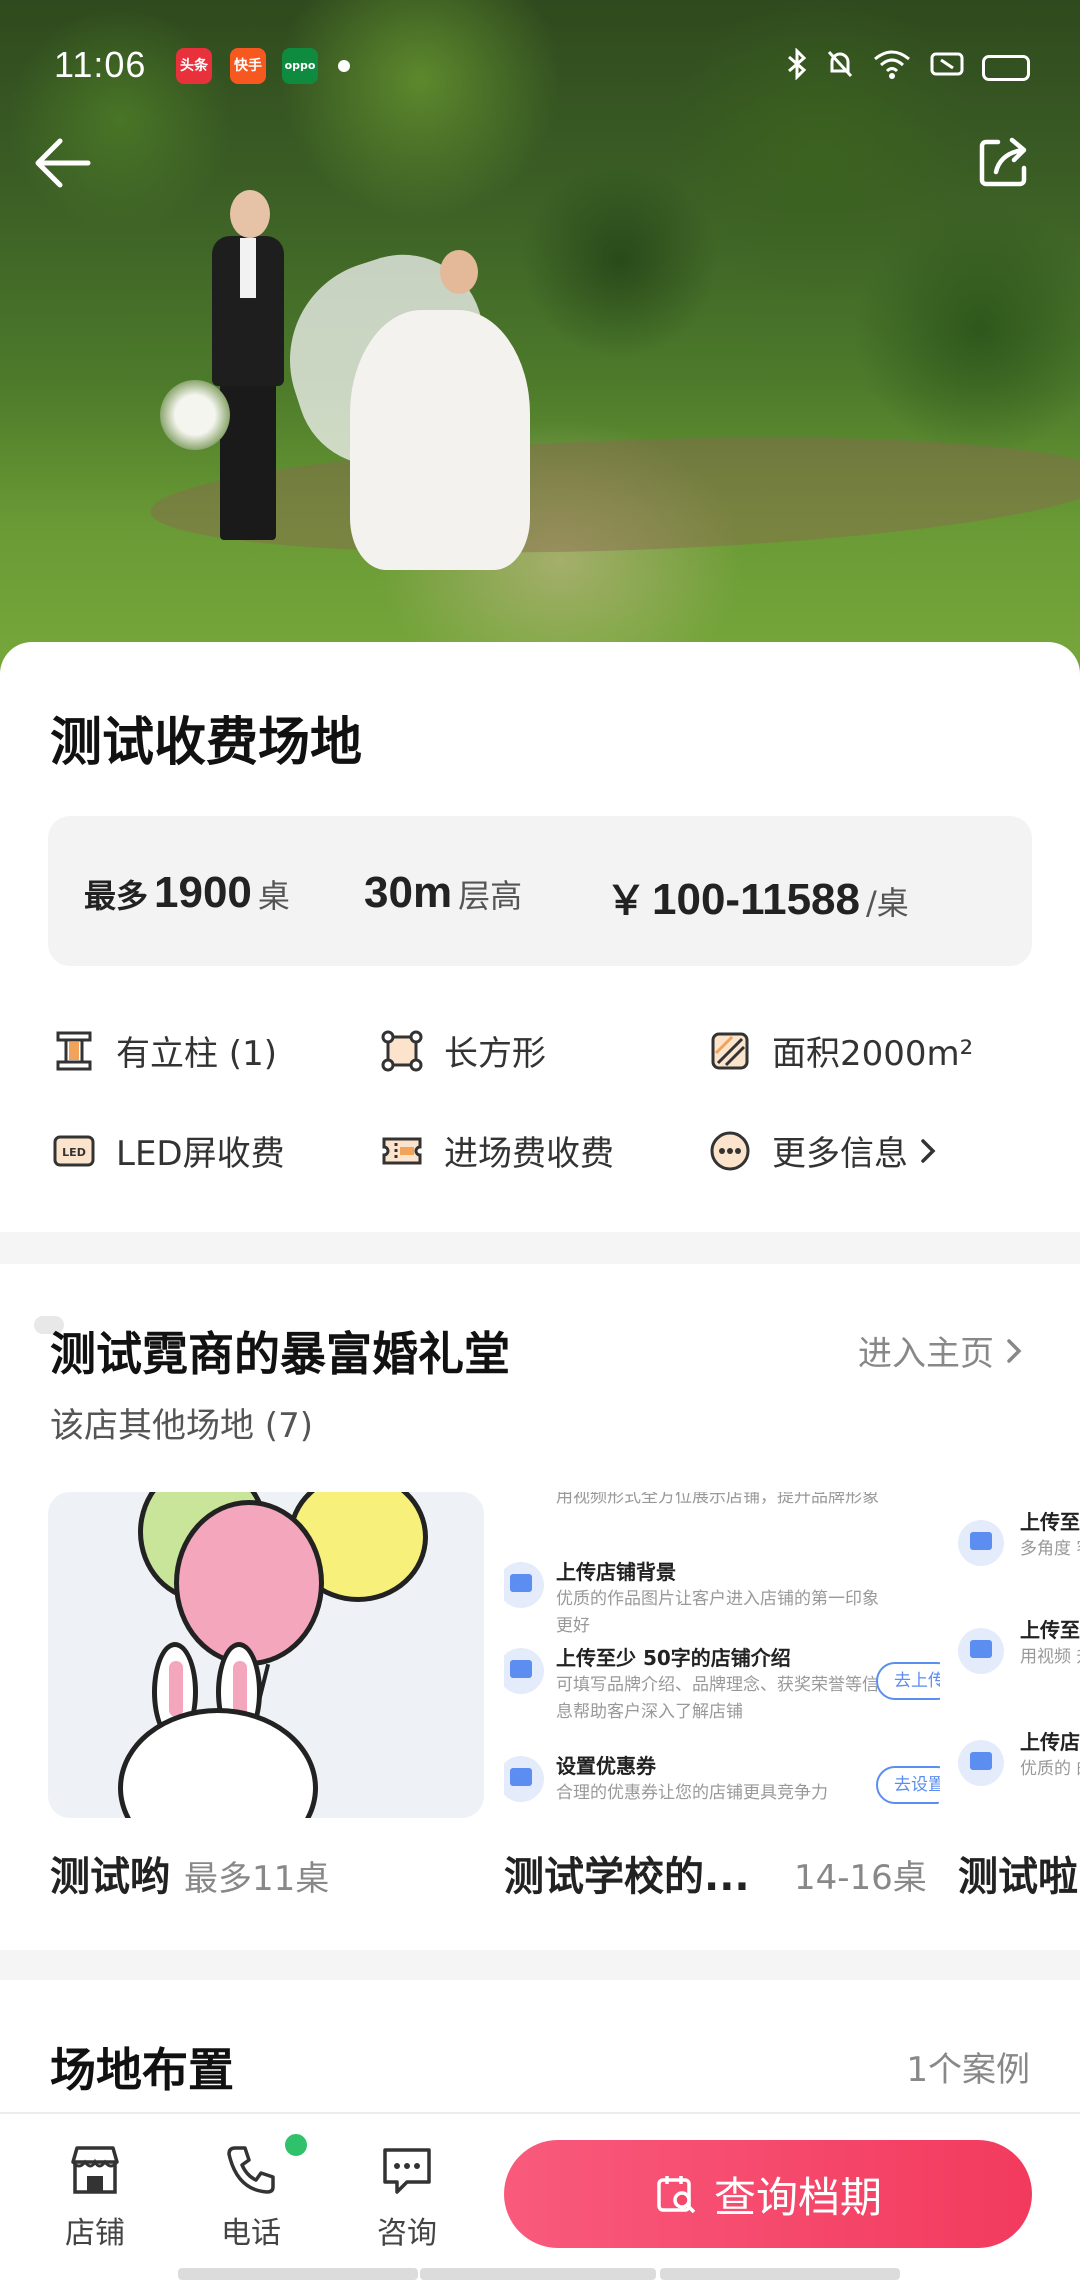 Image resolution: width=1080 pixels, height=2280 pixels. I want to click on notification-dot-icon, so click(344, 66).